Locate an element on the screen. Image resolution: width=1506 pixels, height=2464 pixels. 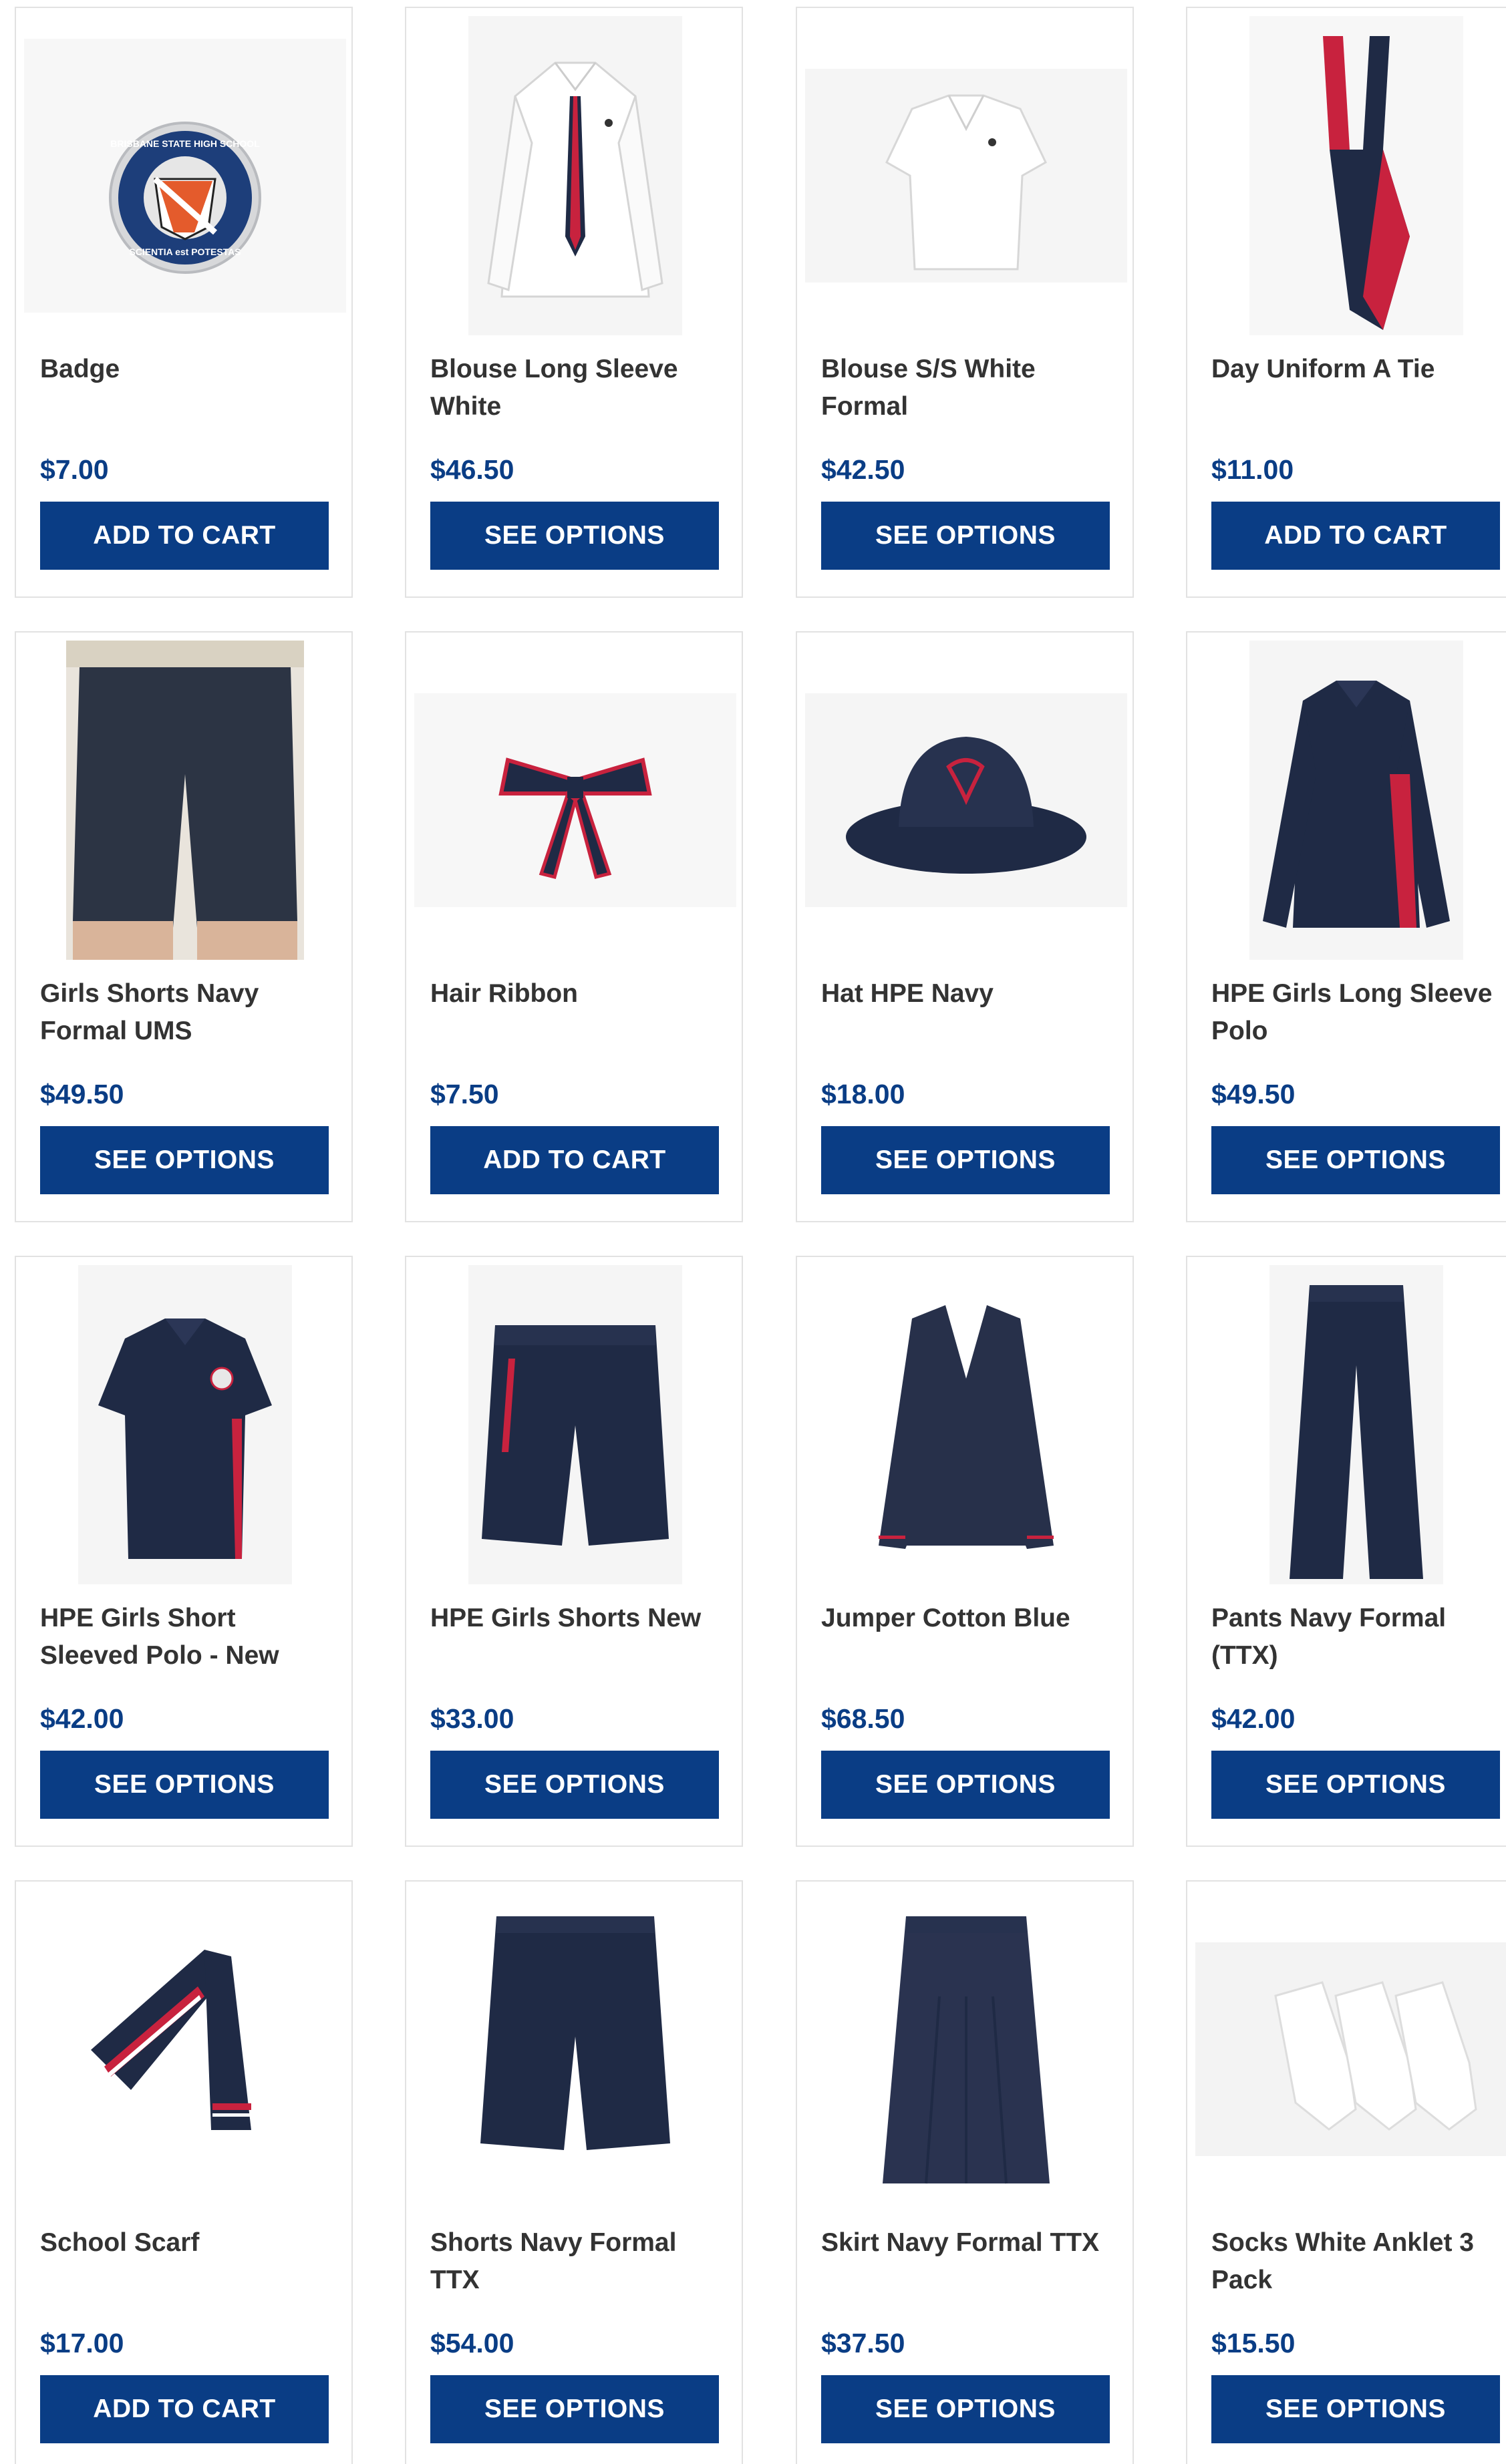
badge-bottom-text: SCIENTIA est POTESTAS is located at coordinates (185, 251).